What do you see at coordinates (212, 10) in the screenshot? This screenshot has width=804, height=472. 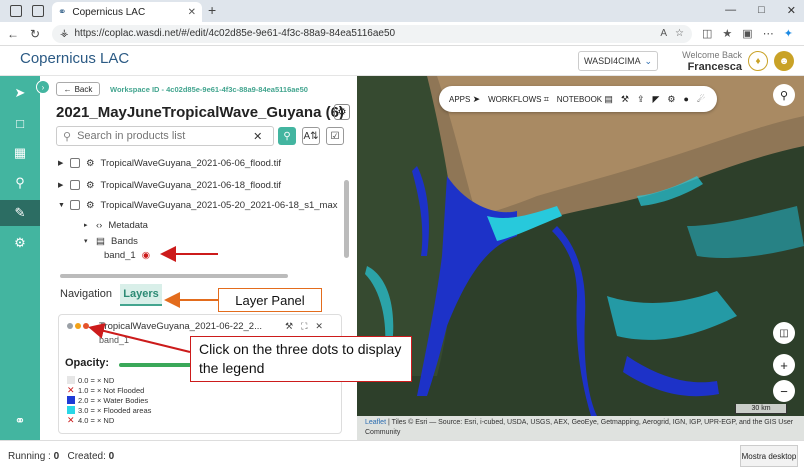 I see `new-tab-icon: +` at bounding box center [212, 10].